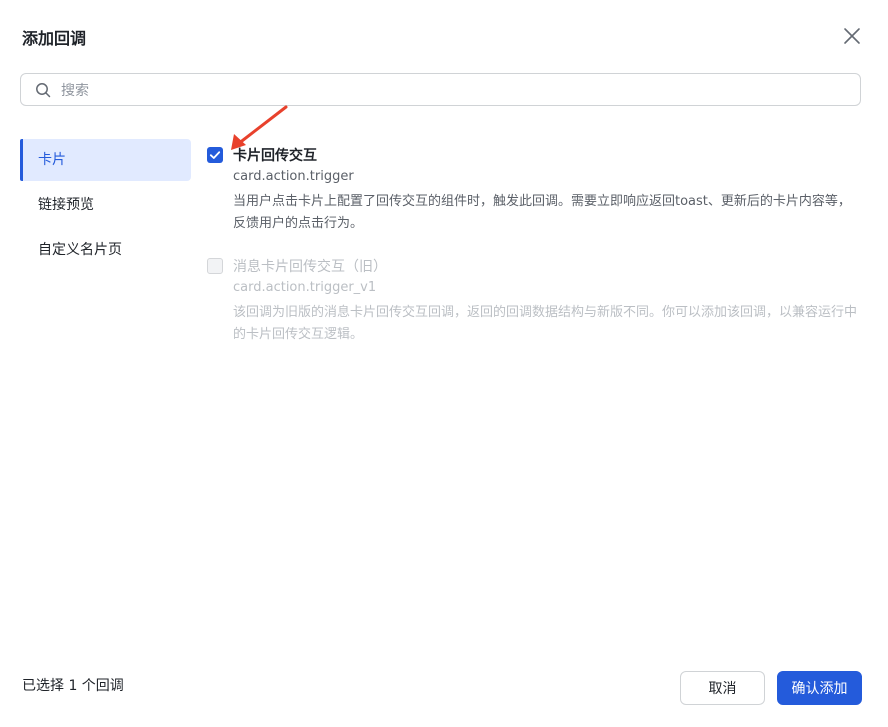 This screenshot has height=727, width=888. Describe the element at coordinates (54, 38) in the screenshot. I see `dialog-title: 添加回调` at that location.